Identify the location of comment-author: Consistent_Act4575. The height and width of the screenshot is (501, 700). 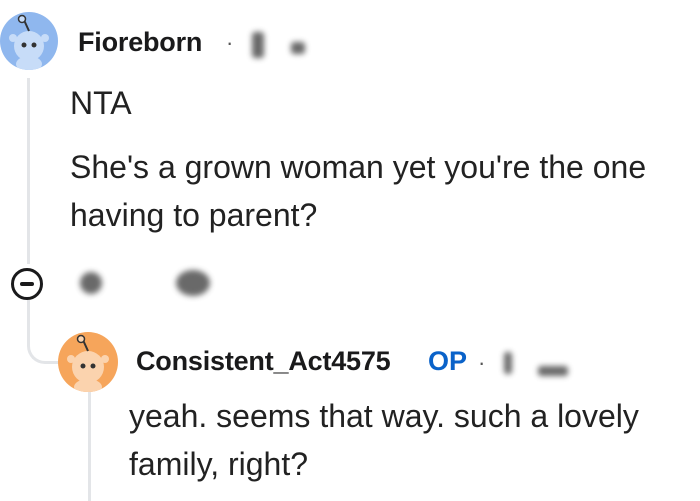
(263, 361).